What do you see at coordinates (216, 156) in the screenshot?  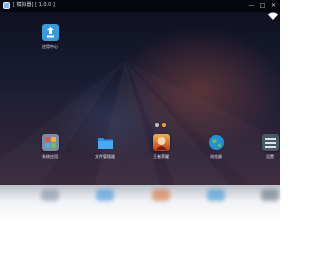 I see `dock-label-browser: 浏览器` at bounding box center [216, 156].